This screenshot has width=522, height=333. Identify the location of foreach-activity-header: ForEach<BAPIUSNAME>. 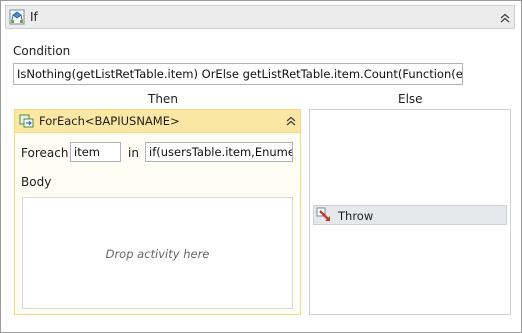
(157, 121).